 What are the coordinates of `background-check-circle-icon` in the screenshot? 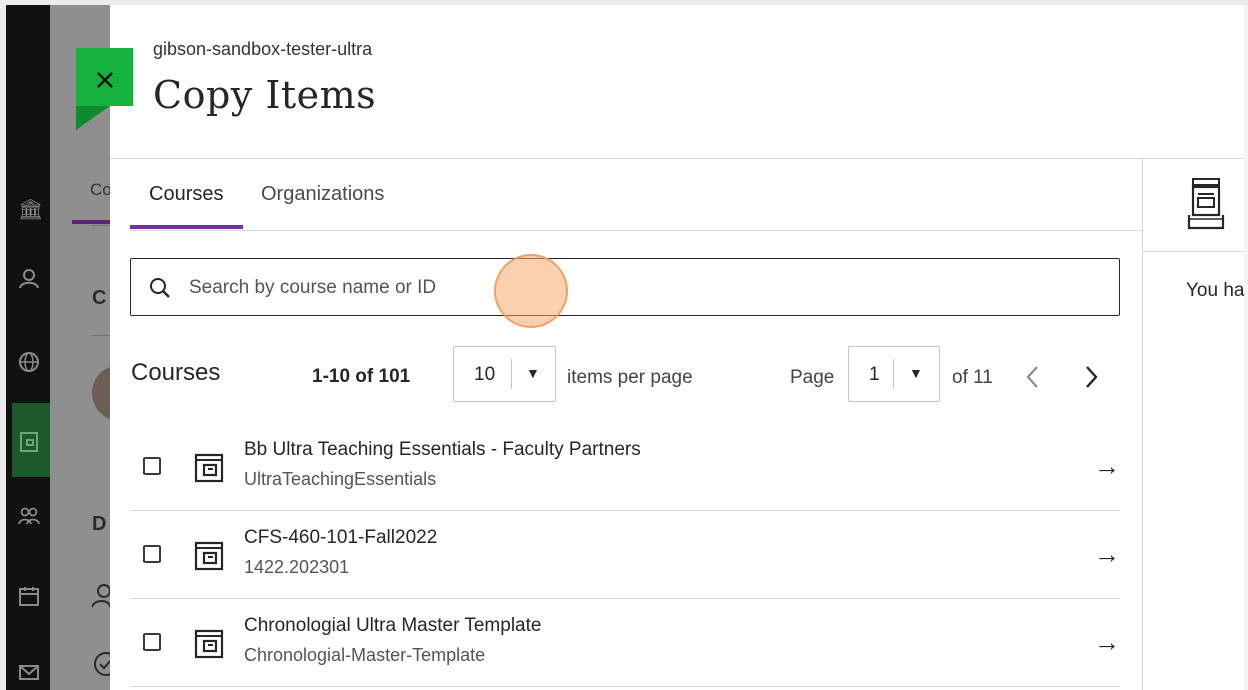 It's located at (105, 666).